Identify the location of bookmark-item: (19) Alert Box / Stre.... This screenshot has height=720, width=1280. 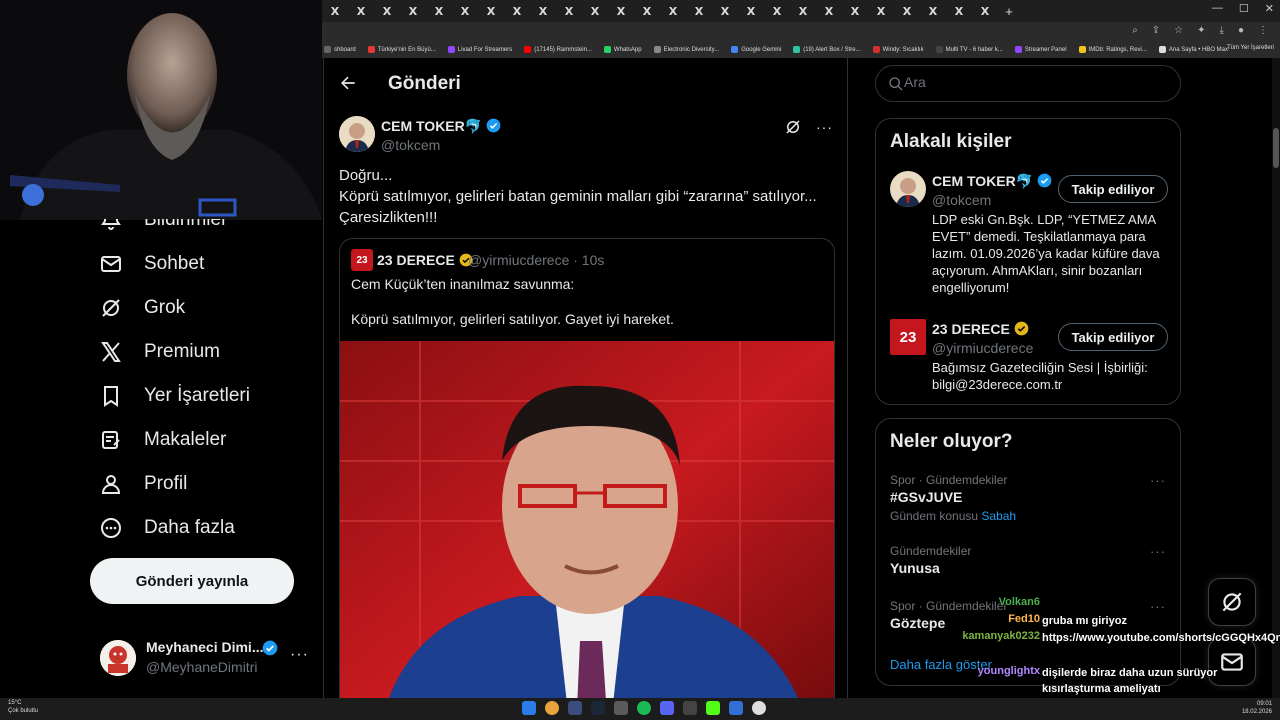
(827, 49).